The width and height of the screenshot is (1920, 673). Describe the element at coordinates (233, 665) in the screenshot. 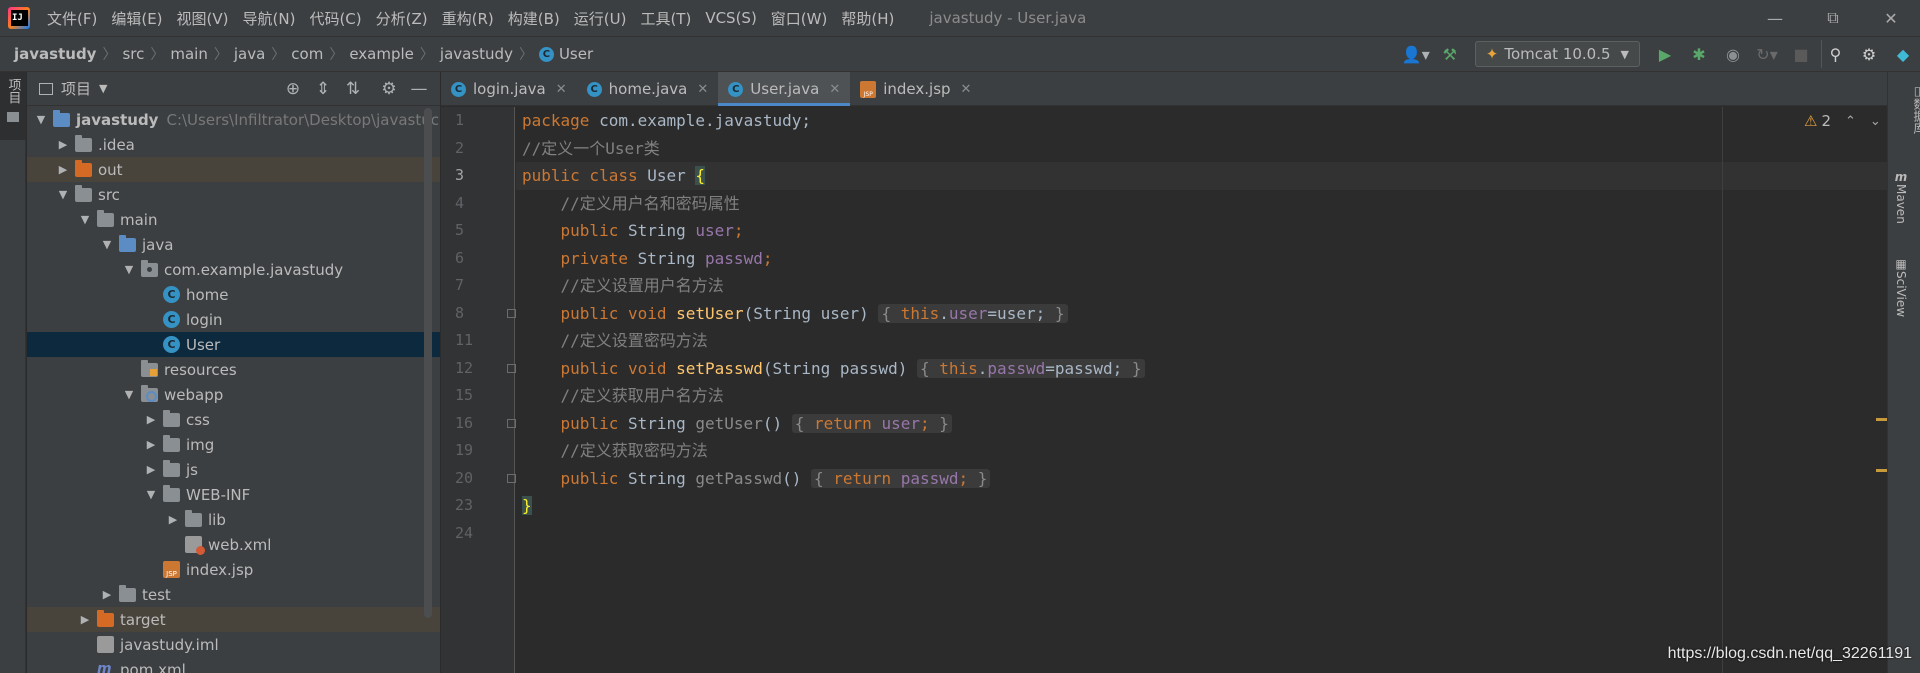

I see `tree-item-pom: m pom.xml` at that location.